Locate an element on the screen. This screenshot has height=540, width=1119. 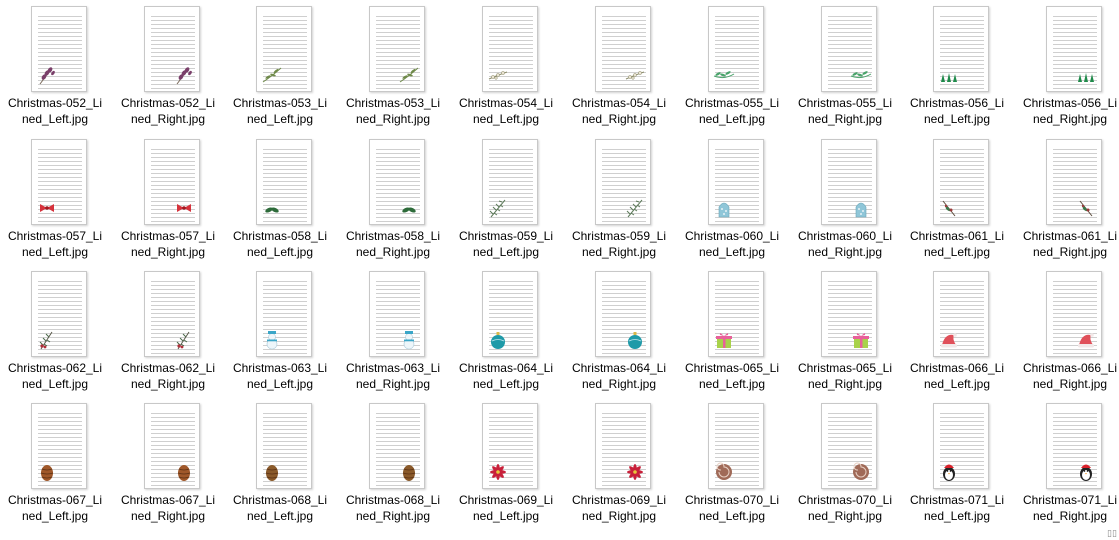
file-item: Christmas-060_Li ned_Right.jpg is located at coordinates (845, 200).